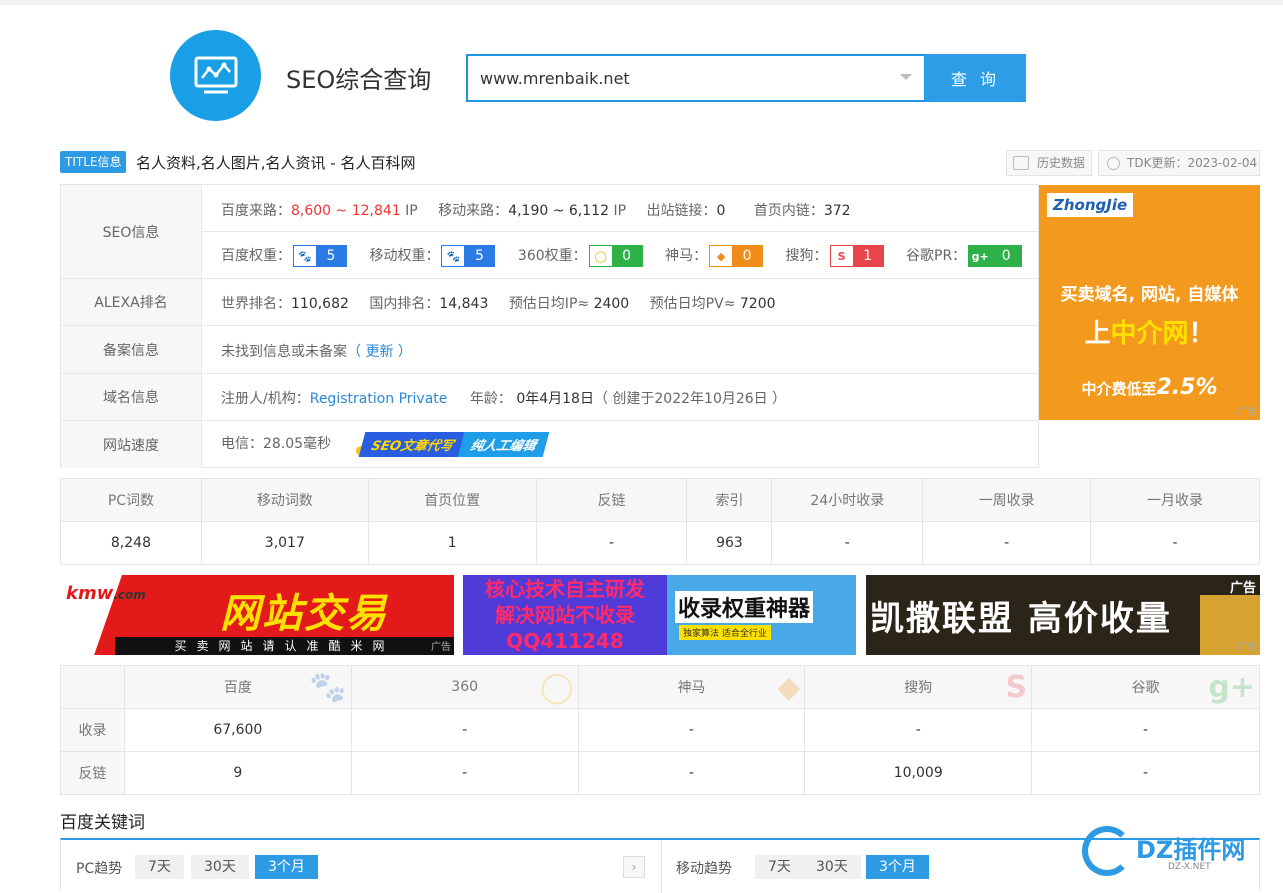 This screenshot has width=1283, height=893. Describe the element at coordinates (620, 231) in the screenshot. I see `row-divider` at that location.